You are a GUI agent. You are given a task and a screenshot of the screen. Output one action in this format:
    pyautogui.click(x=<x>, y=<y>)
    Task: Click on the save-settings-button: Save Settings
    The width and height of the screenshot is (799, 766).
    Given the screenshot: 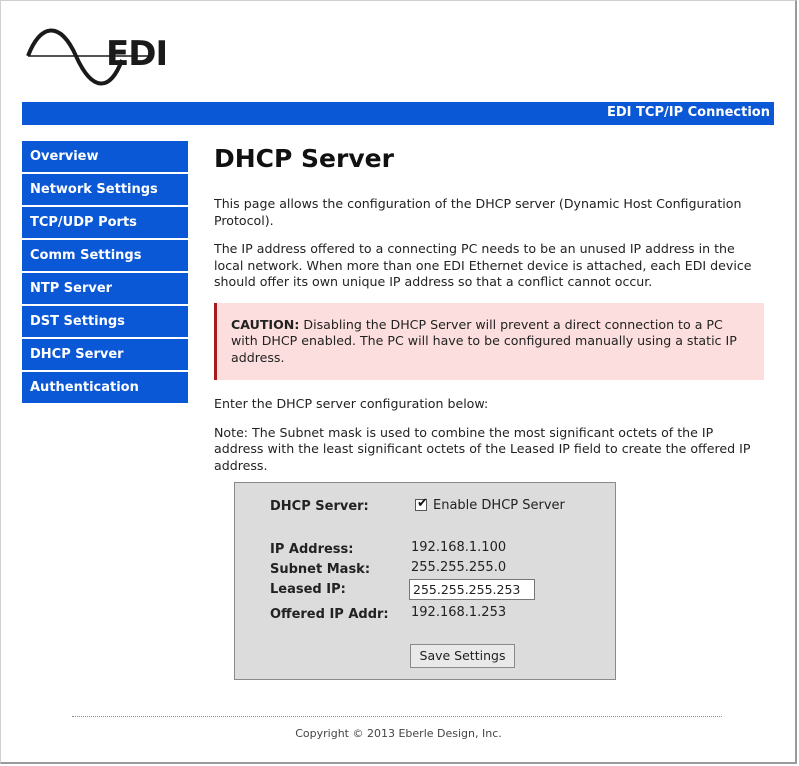 What is the action you would take?
    pyautogui.click(x=462, y=656)
    